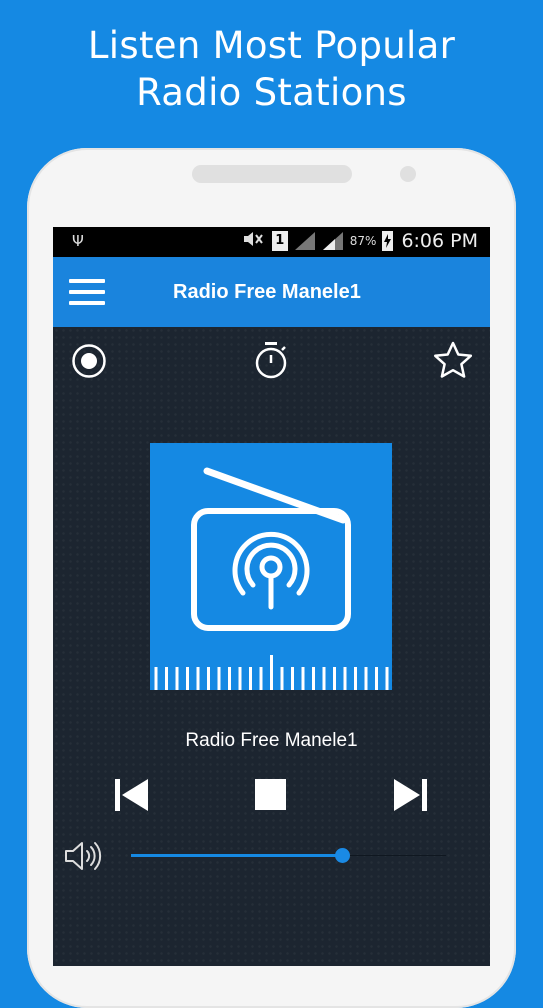  What do you see at coordinates (271, 45) in the screenshot?
I see `promo-line-1: Listen Most Popular` at bounding box center [271, 45].